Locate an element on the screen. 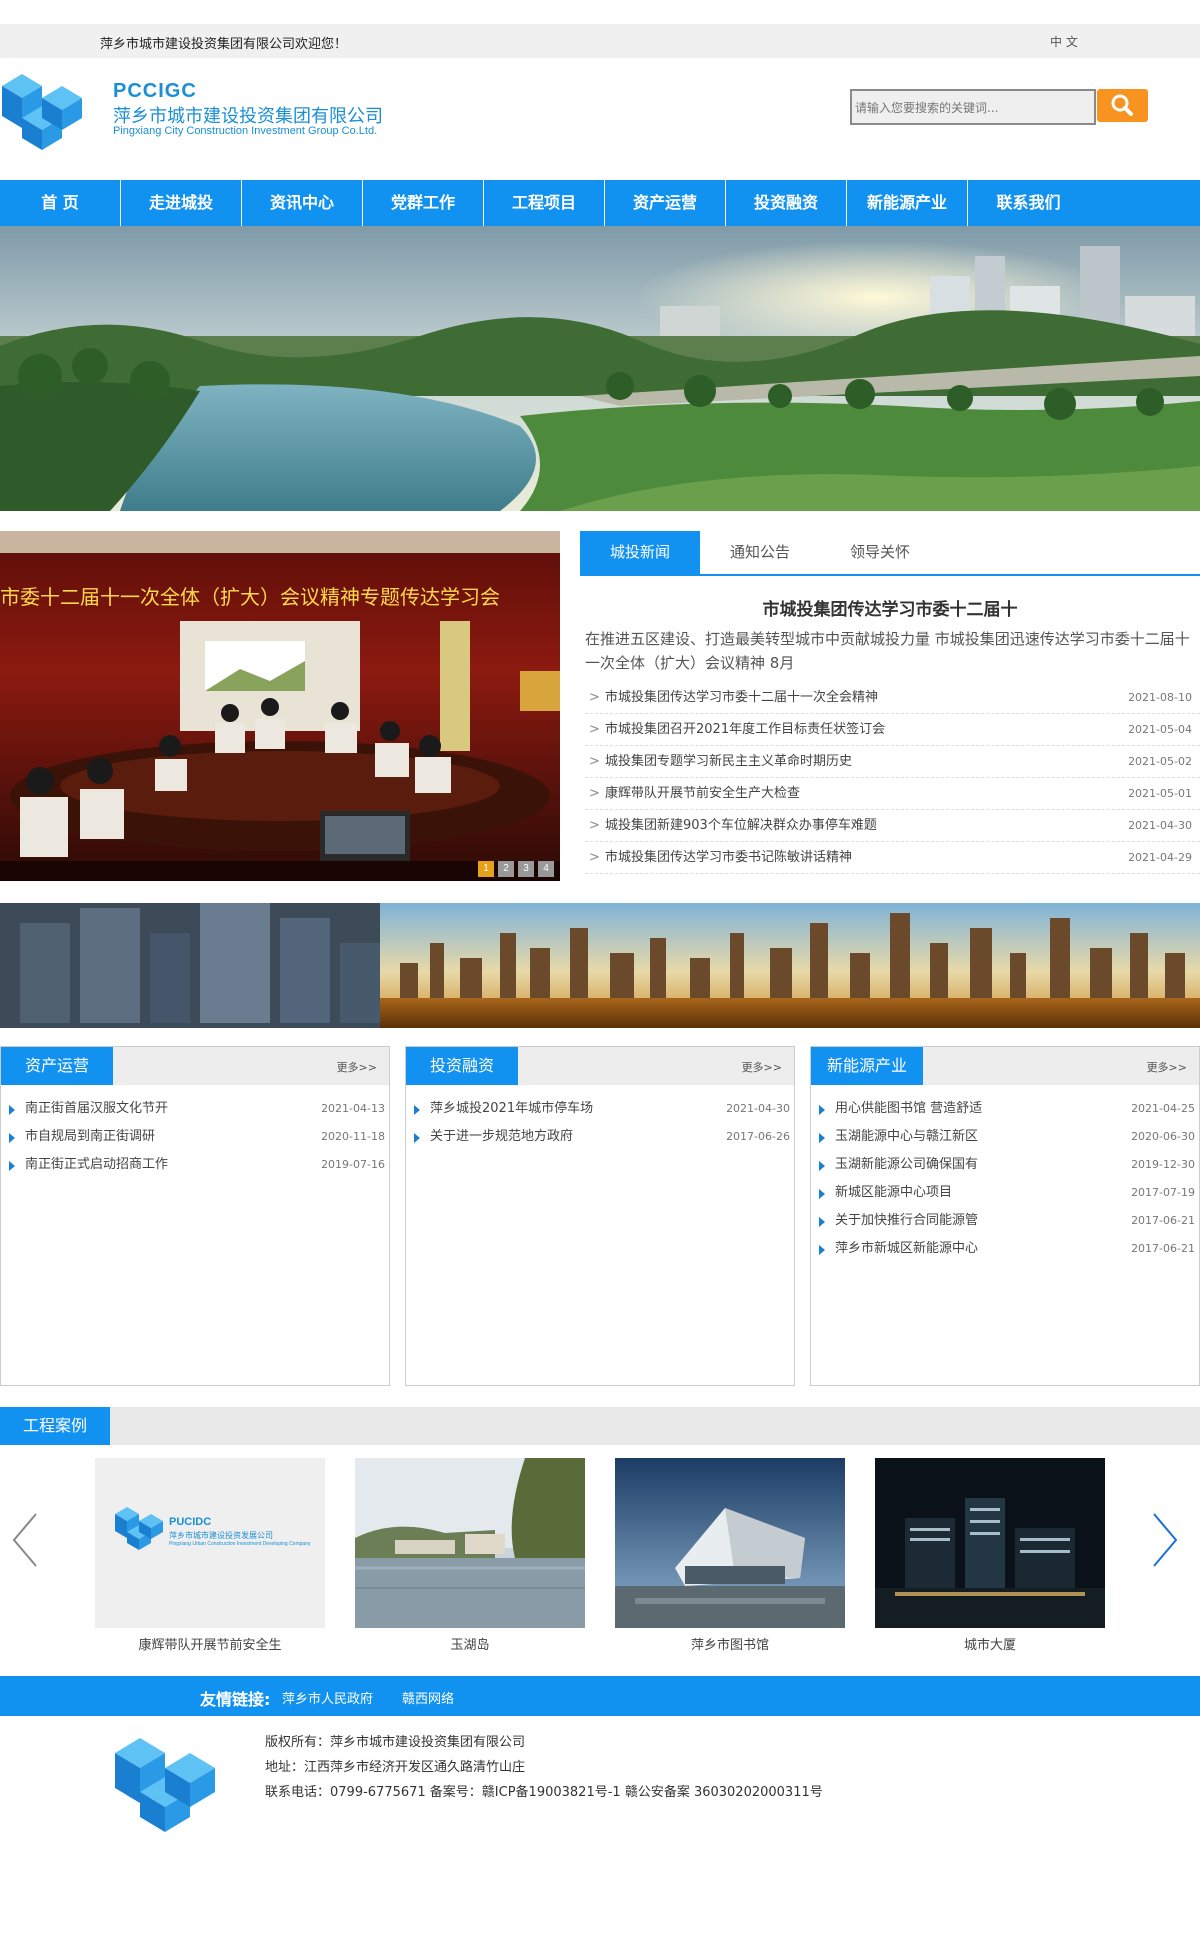 The width and height of the screenshot is (1200, 1949). list-item: 南正街首届汉服文化节开 2021-04-13 is located at coordinates (195, 1109).